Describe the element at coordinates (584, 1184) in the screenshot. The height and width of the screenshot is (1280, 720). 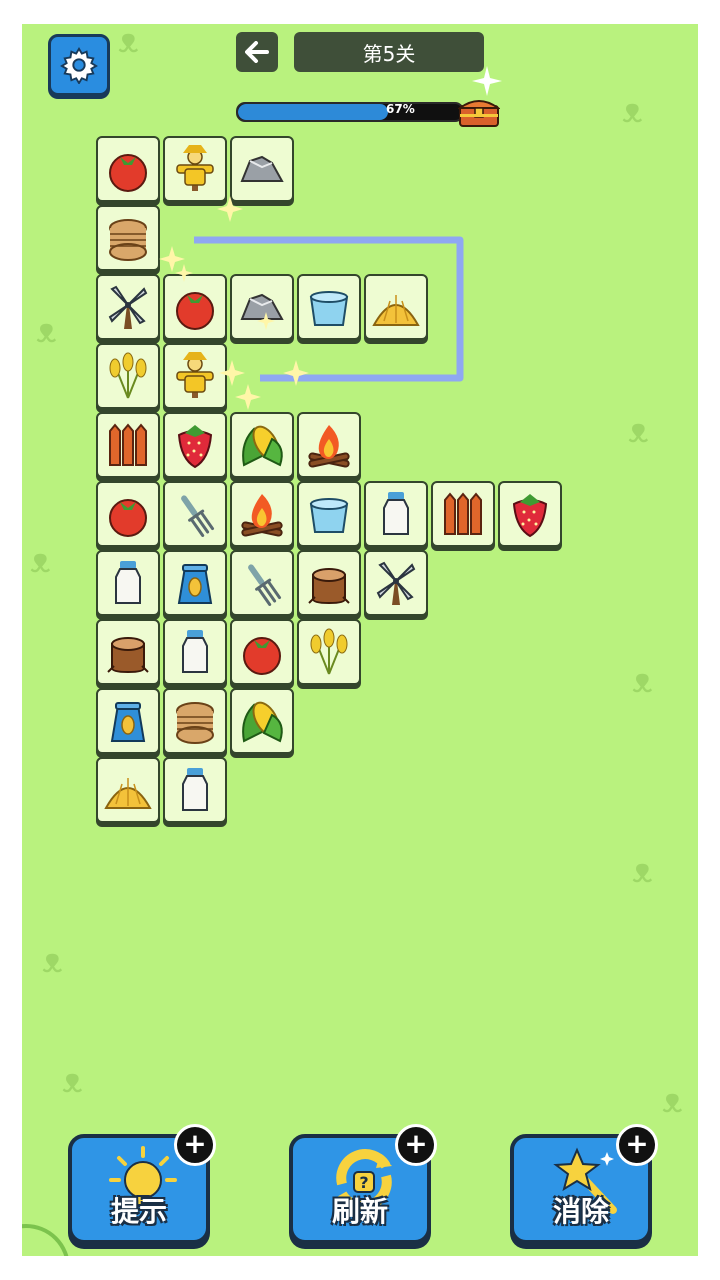
I see `remove-button: 消除 +` at that location.